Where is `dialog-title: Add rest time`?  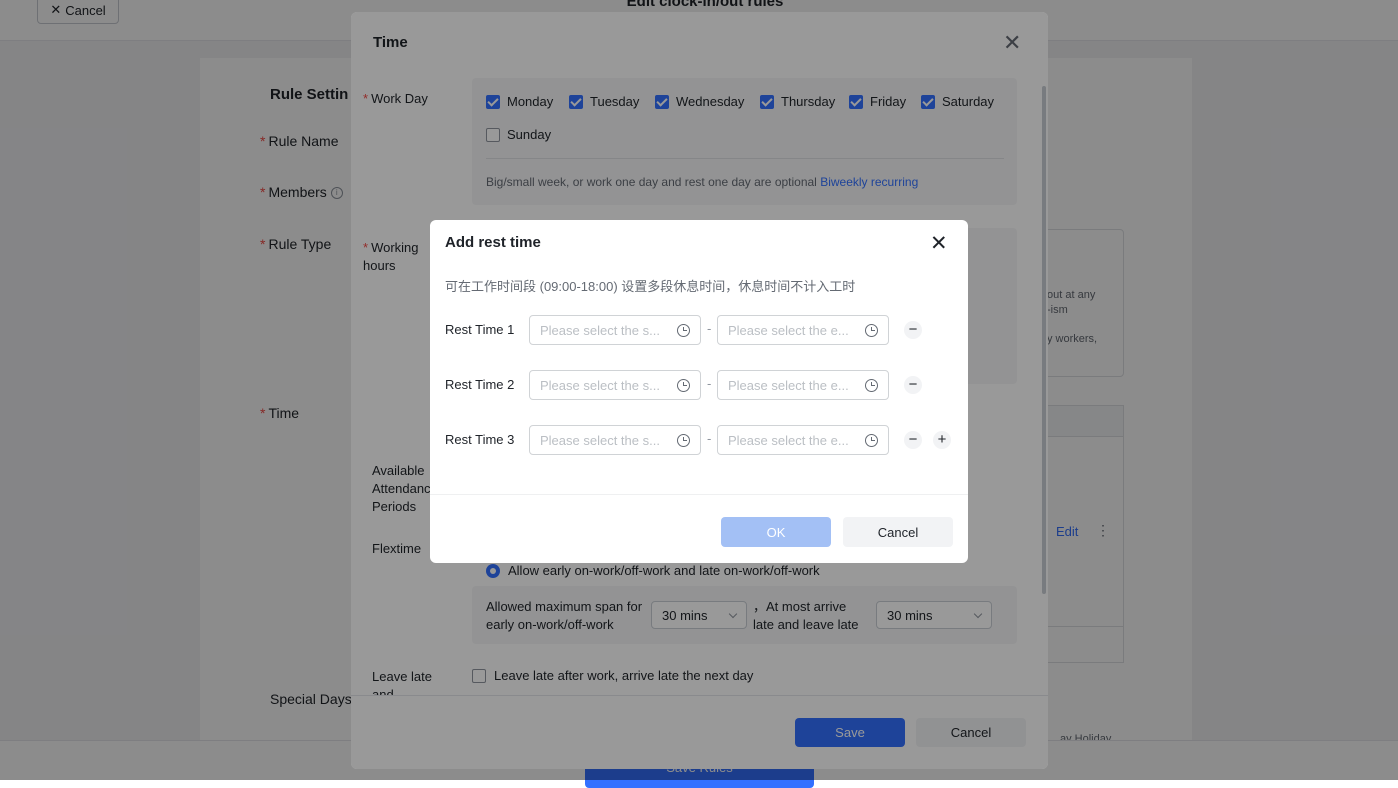 dialog-title: Add rest time is located at coordinates (493, 242).